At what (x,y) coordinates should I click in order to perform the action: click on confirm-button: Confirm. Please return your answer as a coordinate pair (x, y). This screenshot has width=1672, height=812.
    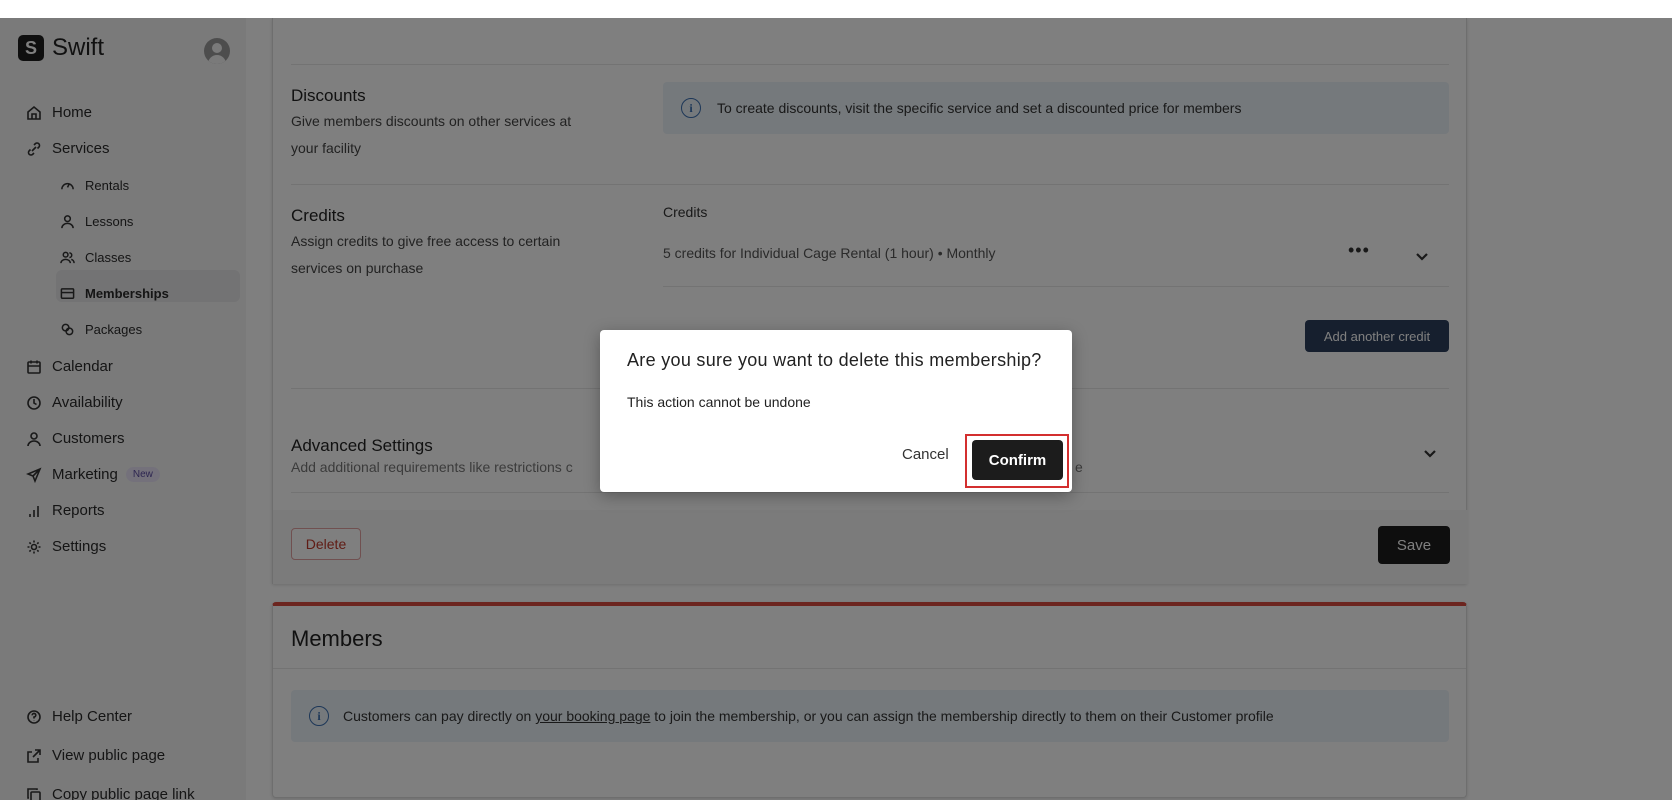
    Looking at the image, I should click on (1017, 460).